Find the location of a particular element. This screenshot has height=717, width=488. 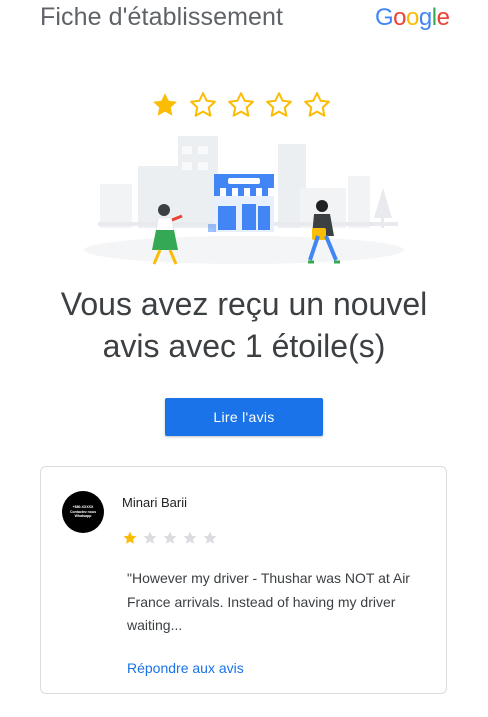

star-rating is located at coordinates (245, 107).